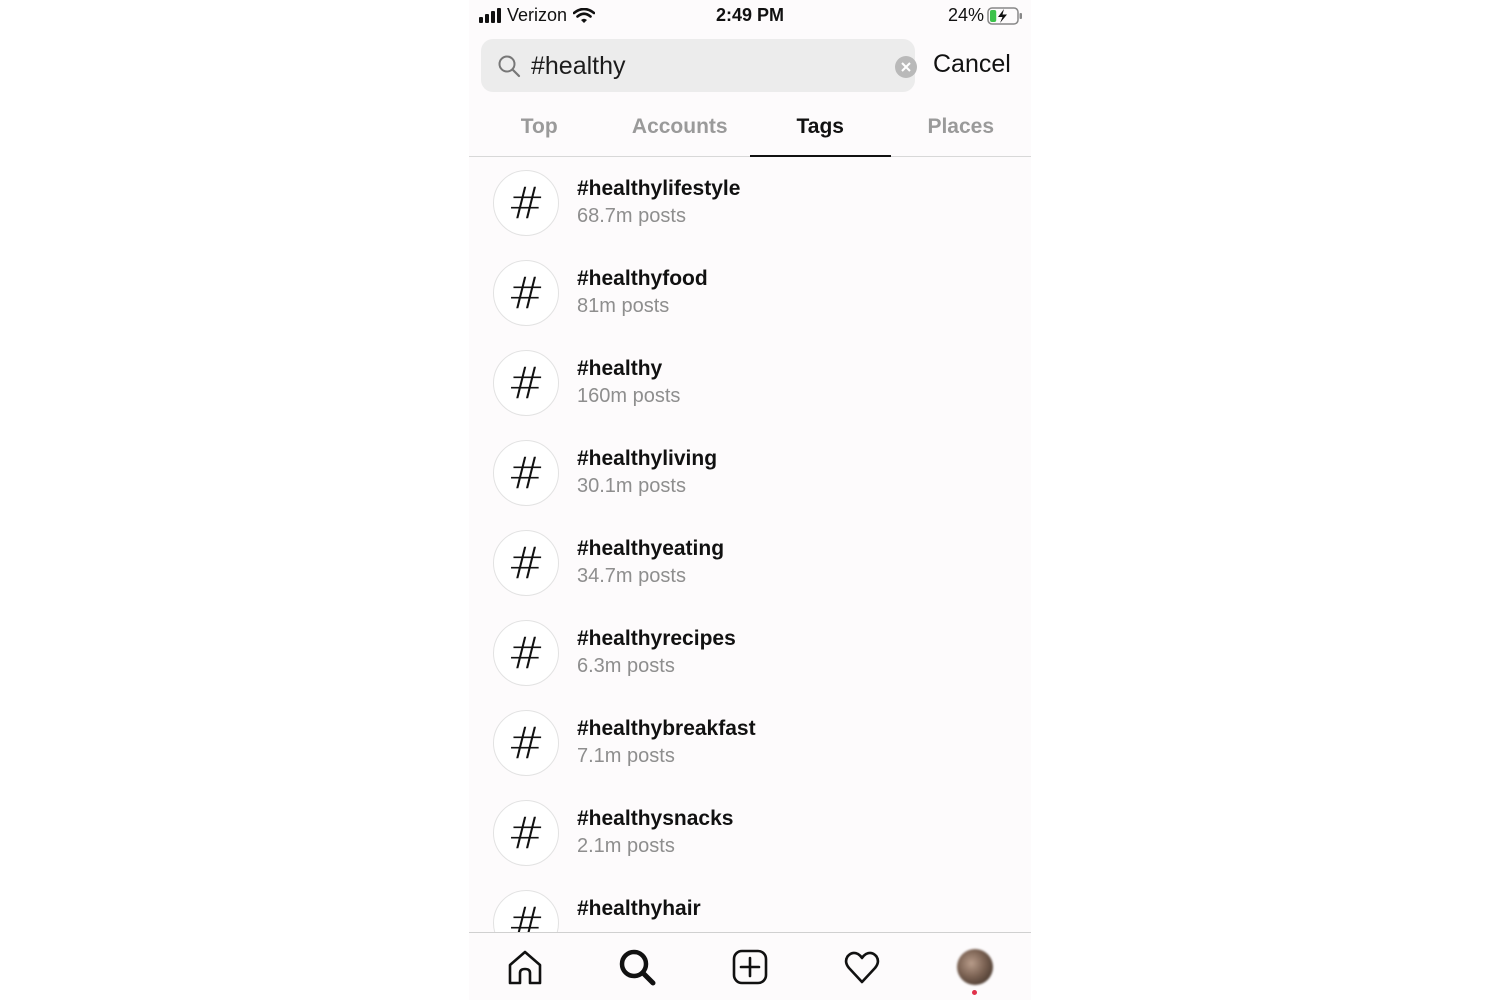 Image resolution: width=1500 pixels, height=1000 pixels. Describe the element at coordinates (750, 382) in the screenshot. I see `list-item: # #healthy 160m posts` at that location.